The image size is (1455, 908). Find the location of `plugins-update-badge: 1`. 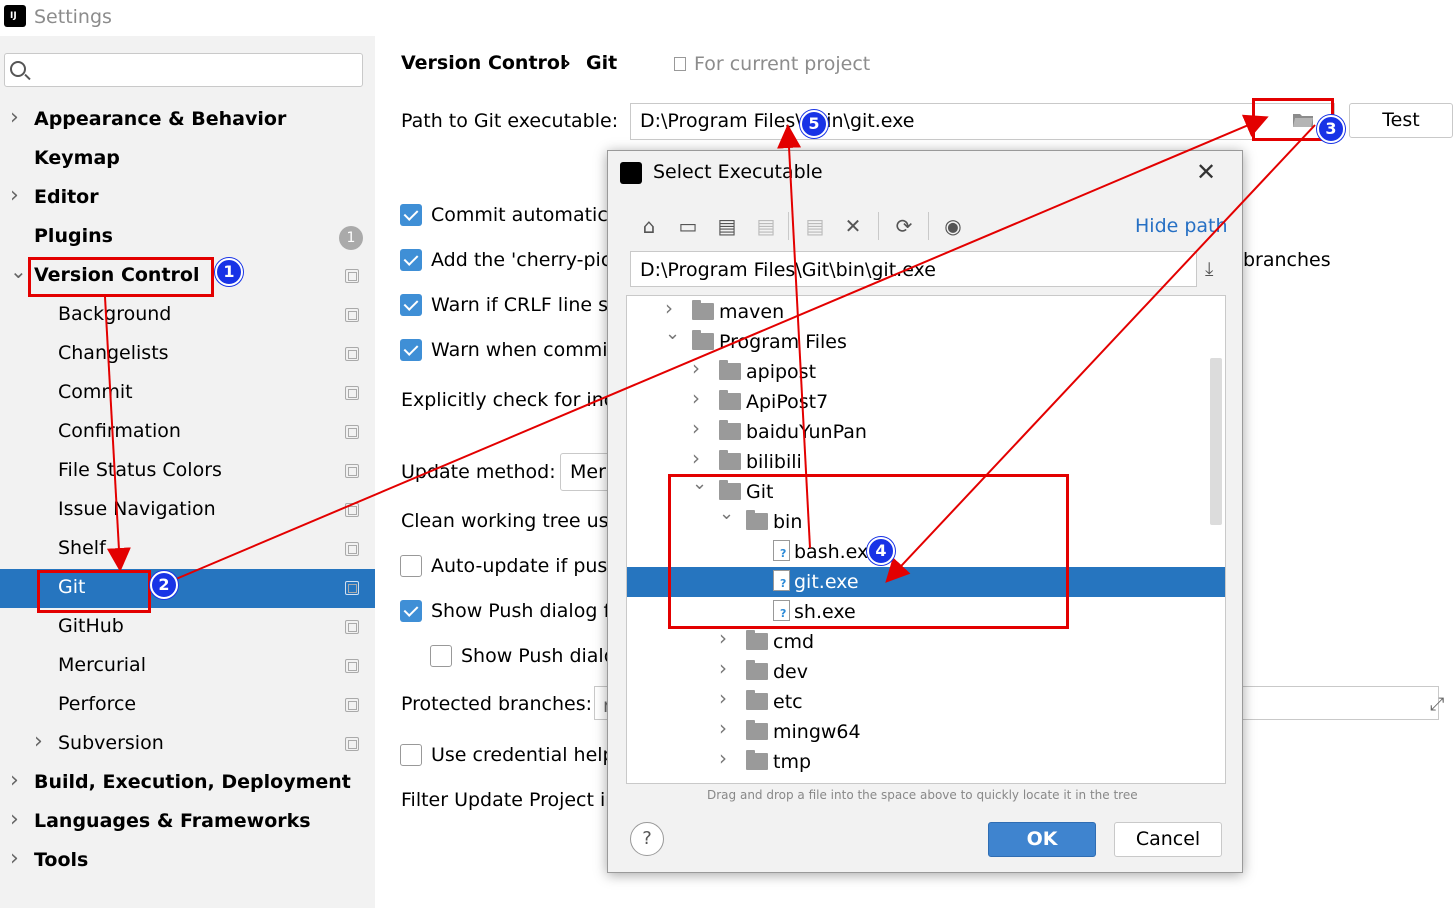

plugins-update-badge: 1 is located at coordinates (351, 238).